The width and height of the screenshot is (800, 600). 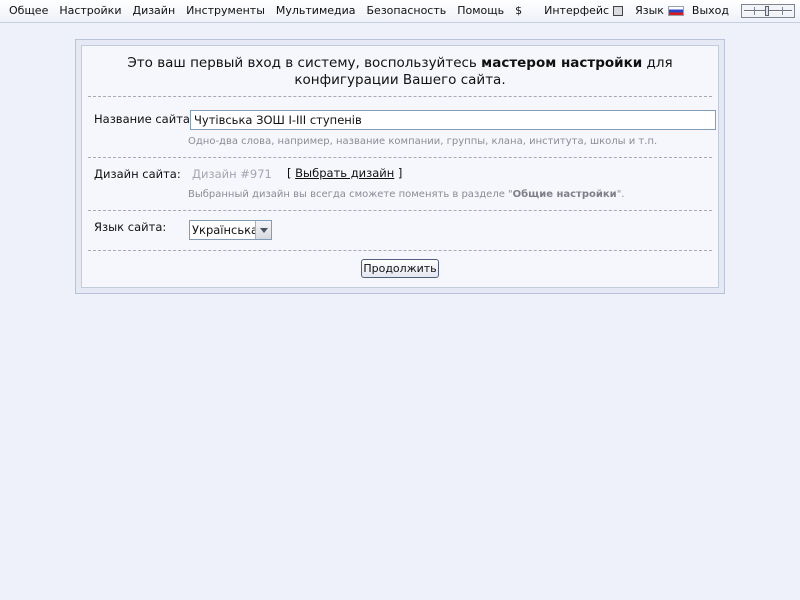 I want to click on design-hint-end: "., so click(x=620, y=194).